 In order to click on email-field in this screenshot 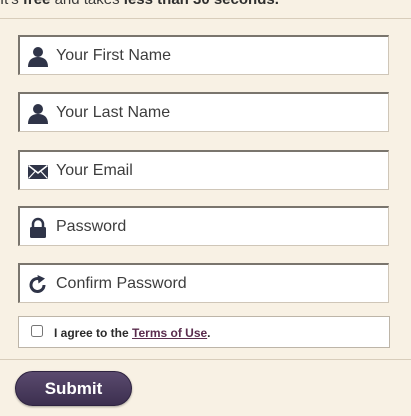, I will do `click(203, 170)`.